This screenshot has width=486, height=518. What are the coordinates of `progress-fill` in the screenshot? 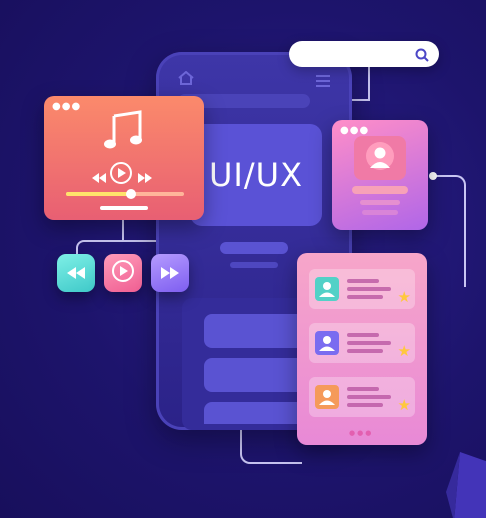 It's located at (98, 194).